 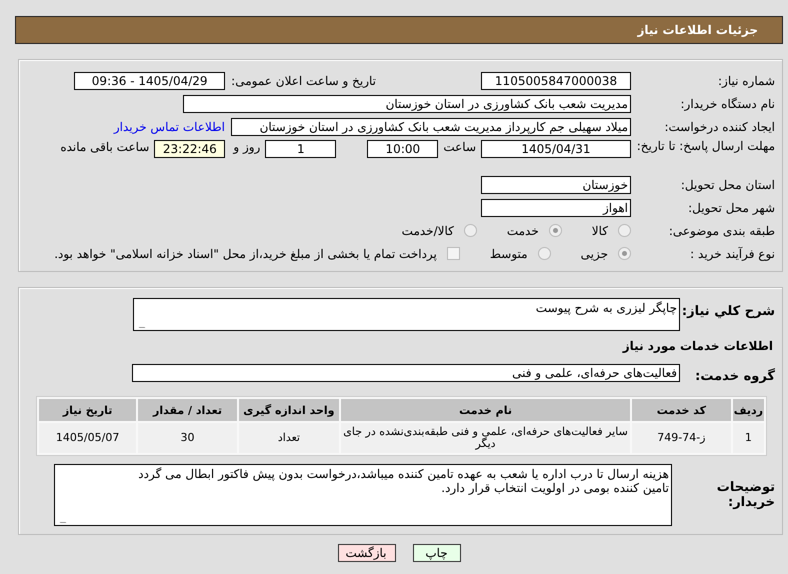 What do you see at coordinates (367, 553) in the screenshot?
I see `back-button: بازگشت` at bounding box center [367, 553].